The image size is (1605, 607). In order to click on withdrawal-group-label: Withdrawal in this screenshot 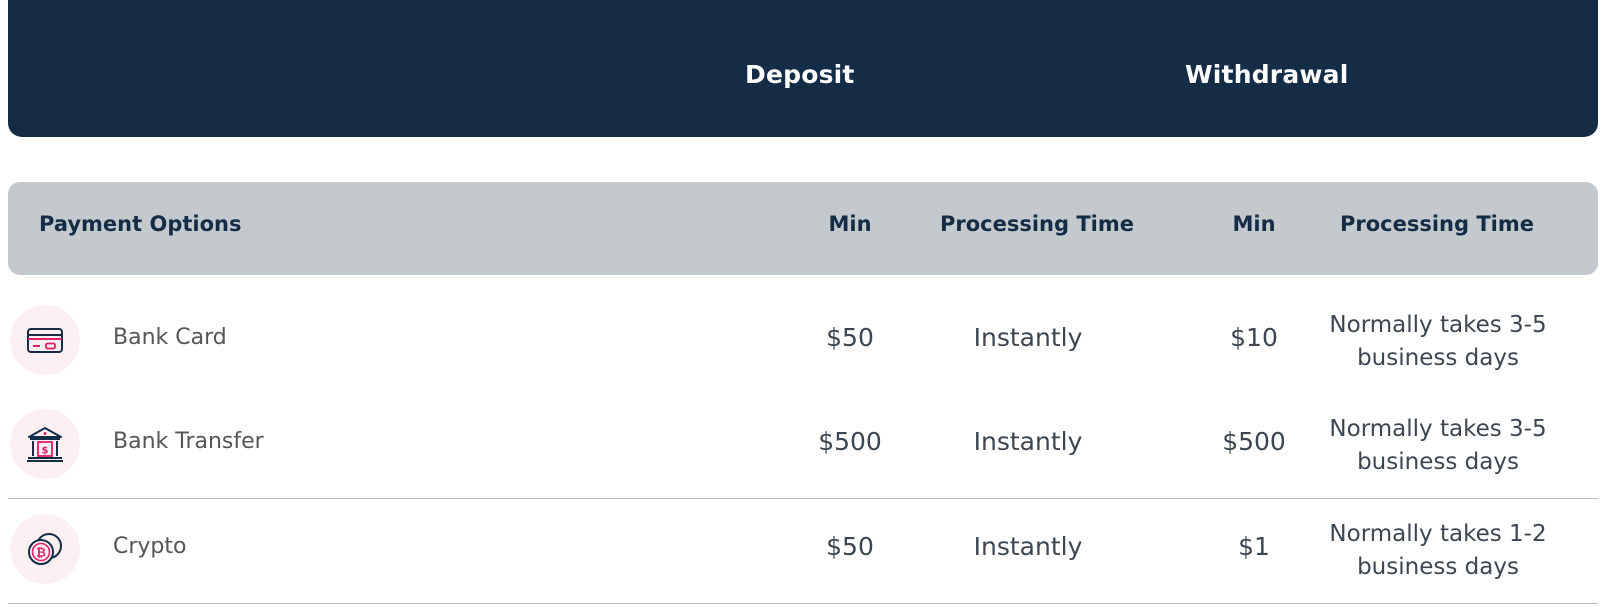, I will do `click(1267, 74)`.